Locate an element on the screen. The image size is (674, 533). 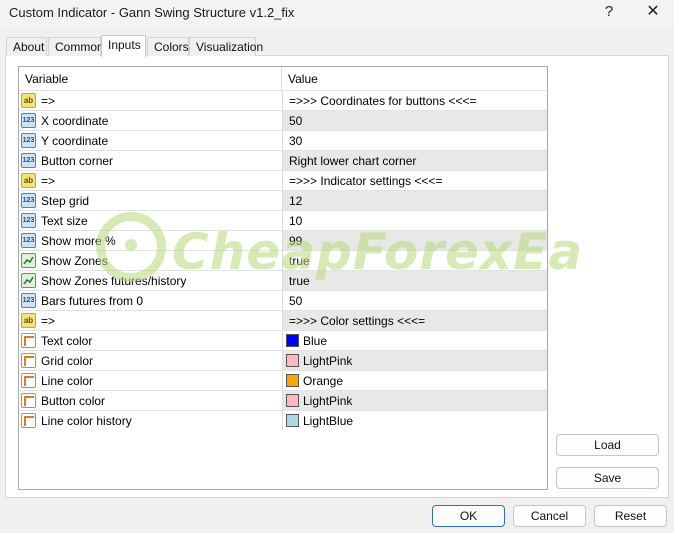
variable-cell: Button color is located at coordinates (150, 400).